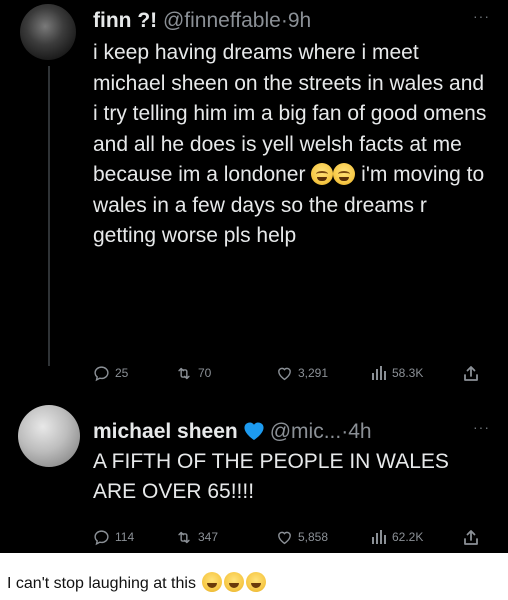 Image resolution: width=508 pixels, height=600 pixels. What do you see at coordinates (113, 537) in the screenshot?
I see `reply-button: 114` at bounding box center [113, 537].